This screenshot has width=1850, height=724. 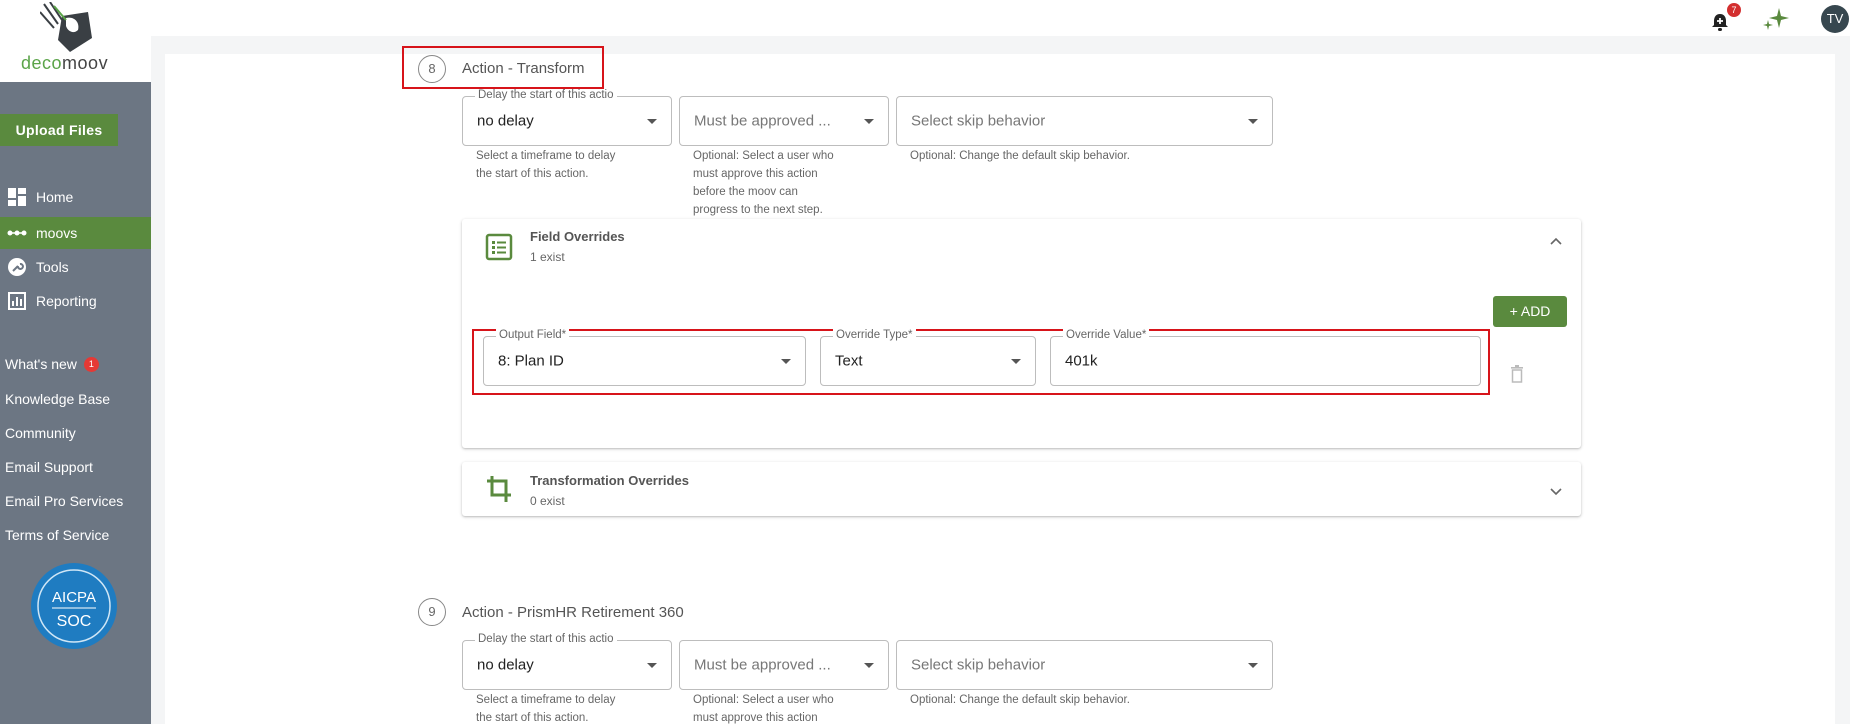 What do you see at coordinates (1530, 311) in the screenshot?
I see `add-override-button: + ADD` at bounding box center [1530, 311].